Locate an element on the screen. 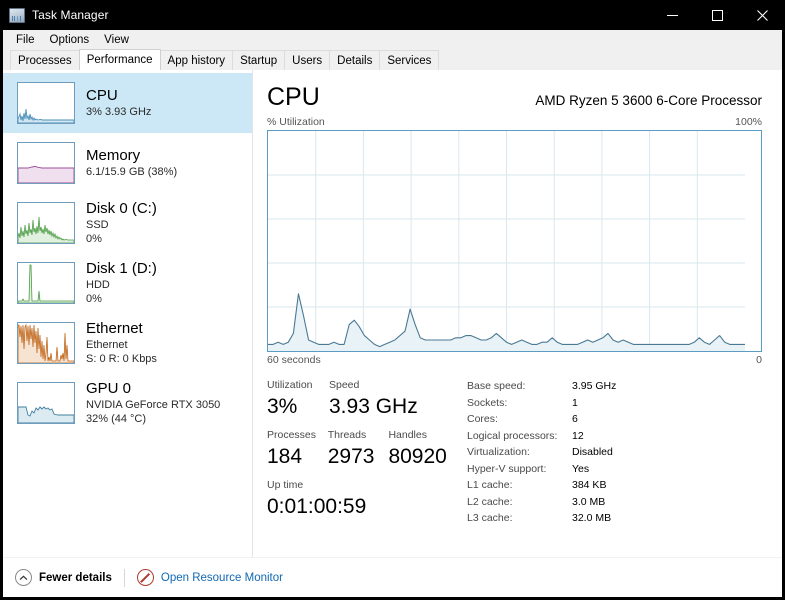 The width and height of the screenshot is (785, 600). stat-hyperv-value: Yes is located at coordinates (581, 468).